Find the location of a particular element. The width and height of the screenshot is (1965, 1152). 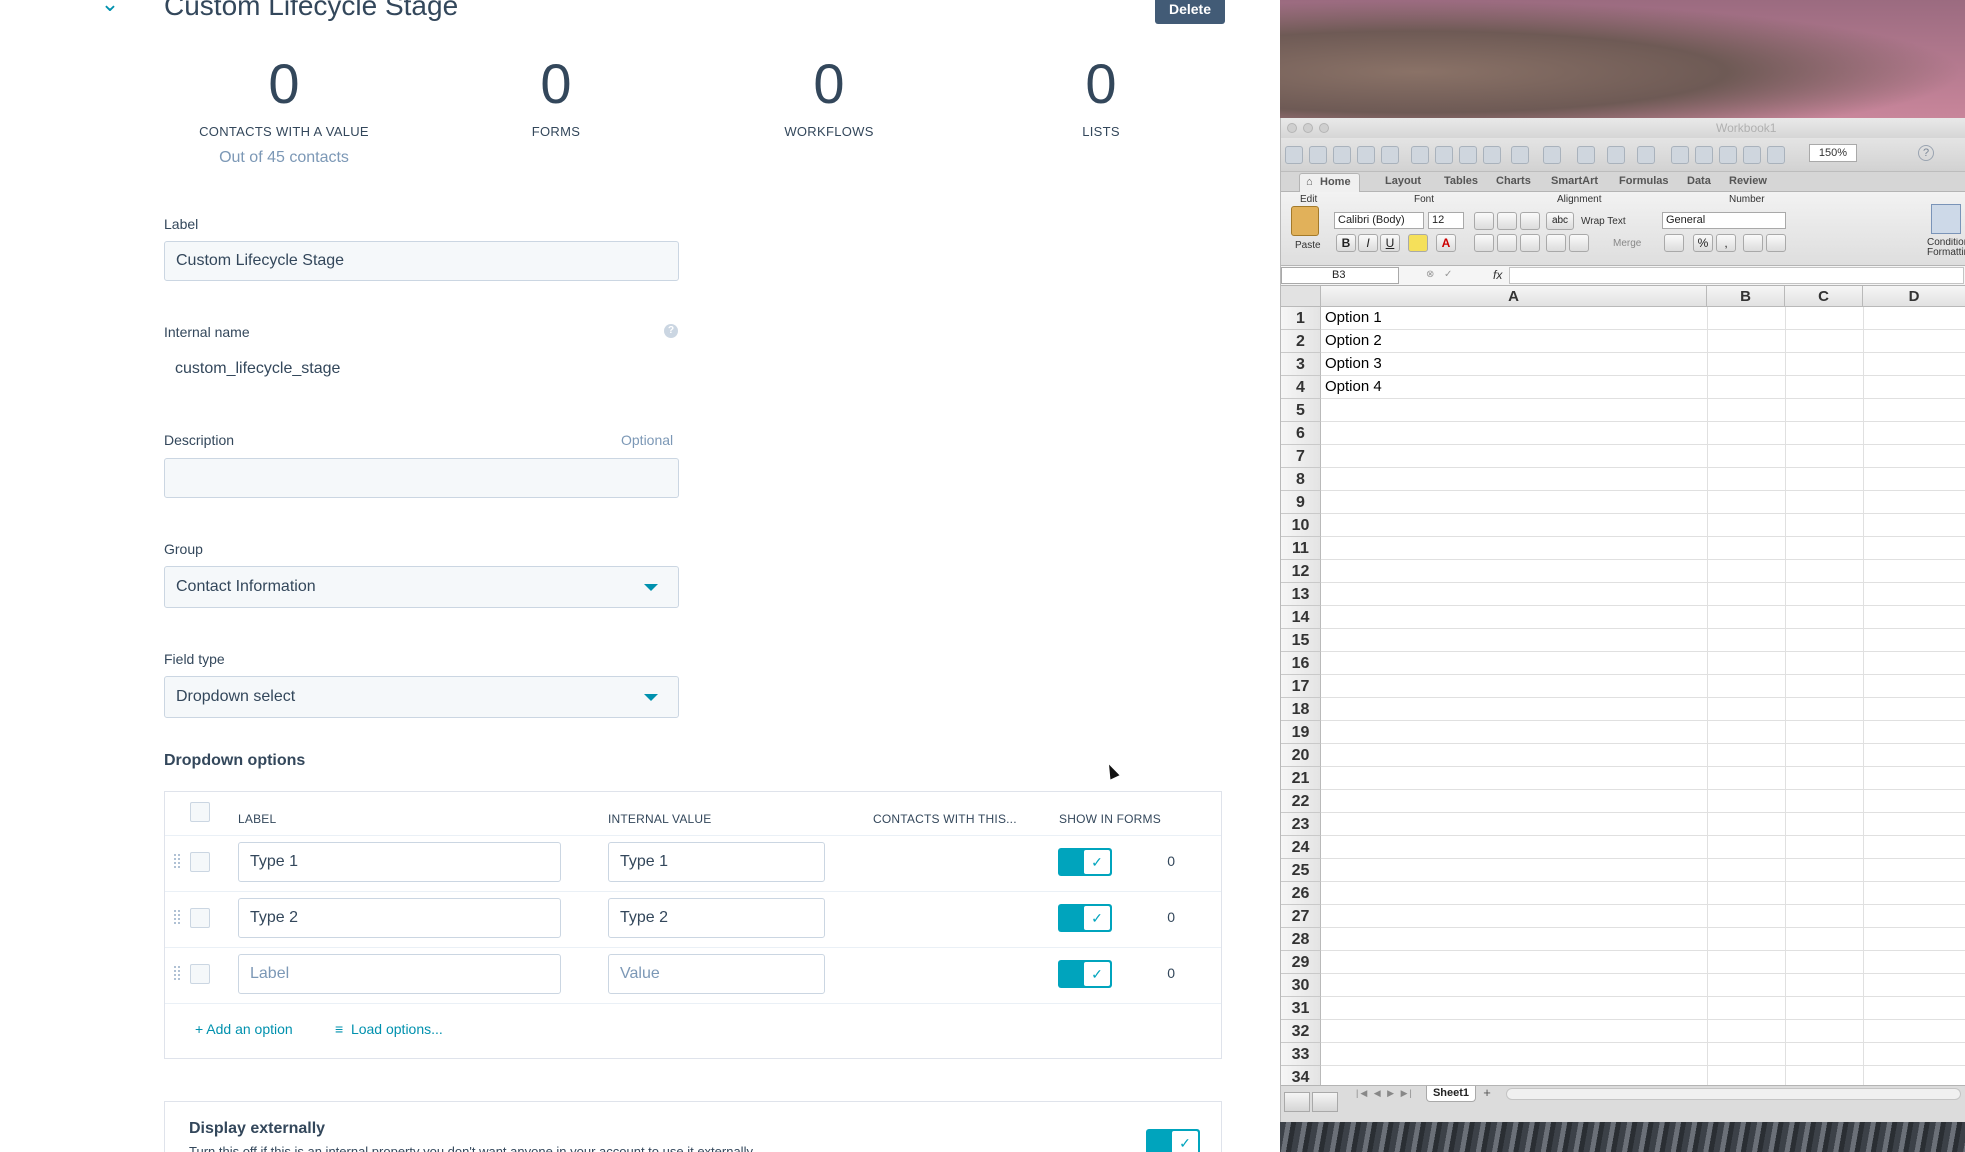

add-sheet-icon: + is located at coordinates (1487, 1093).